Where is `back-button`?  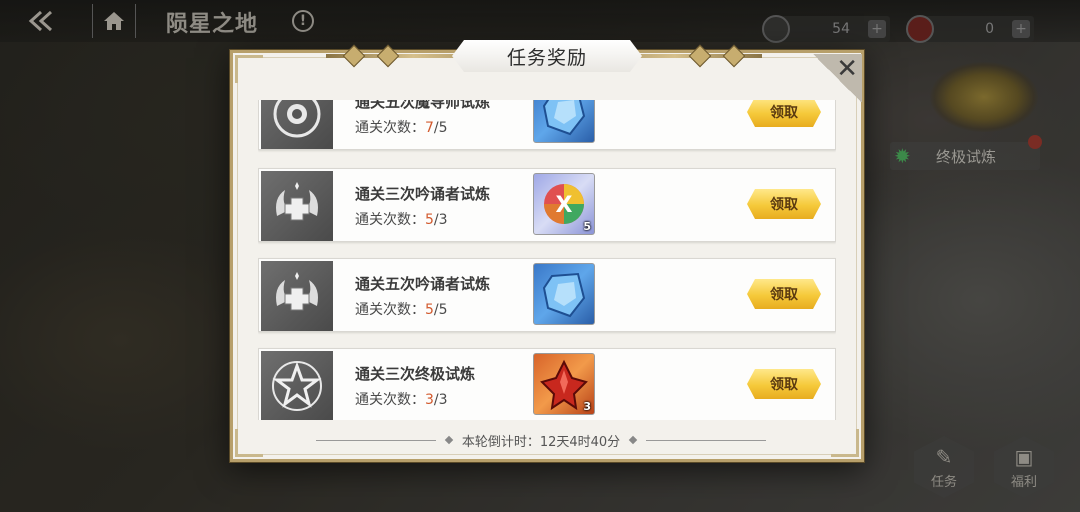
back-button is located at coordinates (44, 21).